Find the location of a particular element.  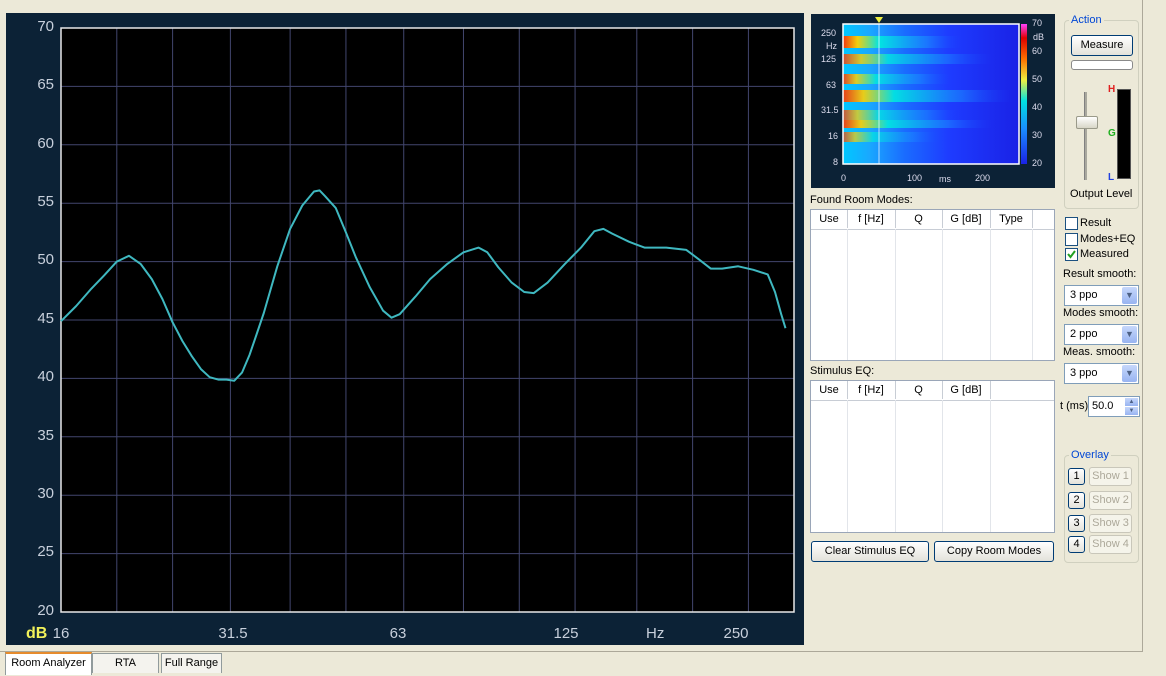

x-unit-label: Hz is located at coordinates (655, 633).